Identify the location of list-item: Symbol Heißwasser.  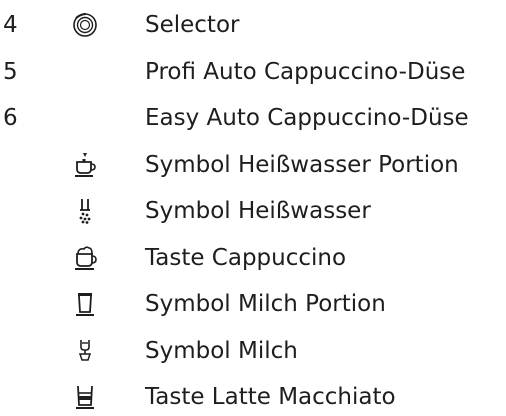
(253, 211).